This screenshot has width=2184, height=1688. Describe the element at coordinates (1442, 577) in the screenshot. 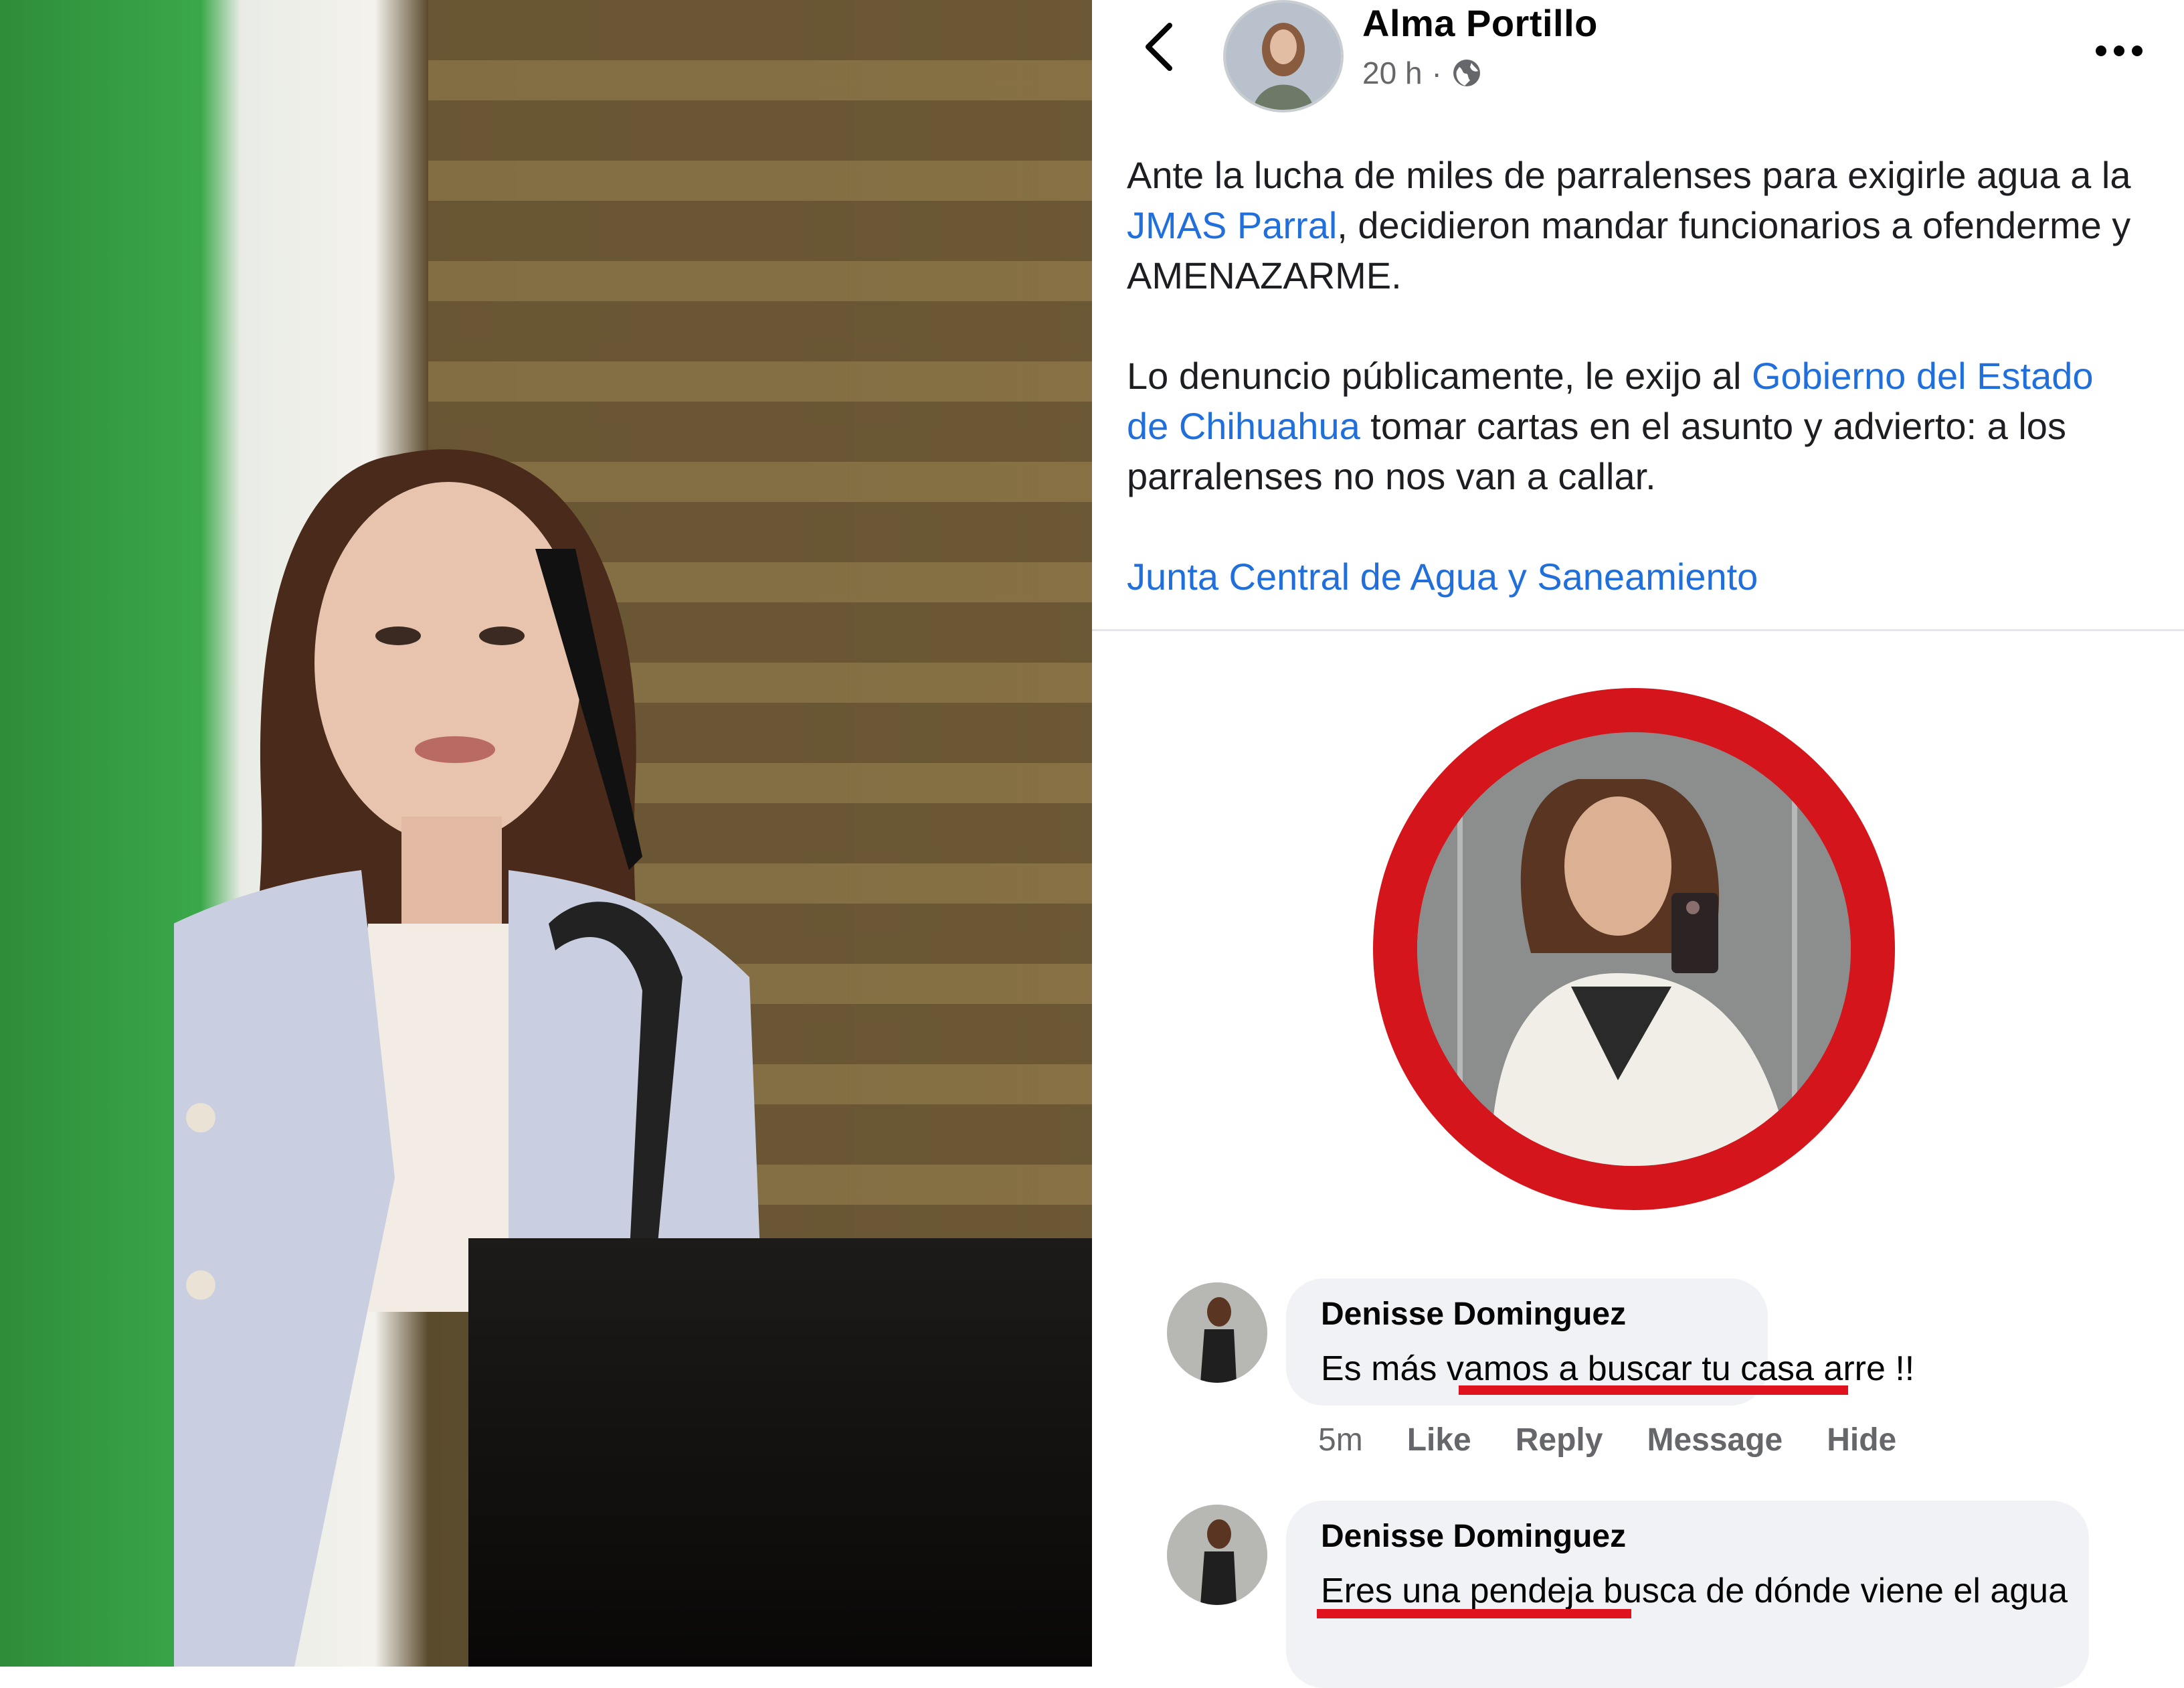

I see `junta-central-link: Junta Central de Agua y Saneamiento` at that location.